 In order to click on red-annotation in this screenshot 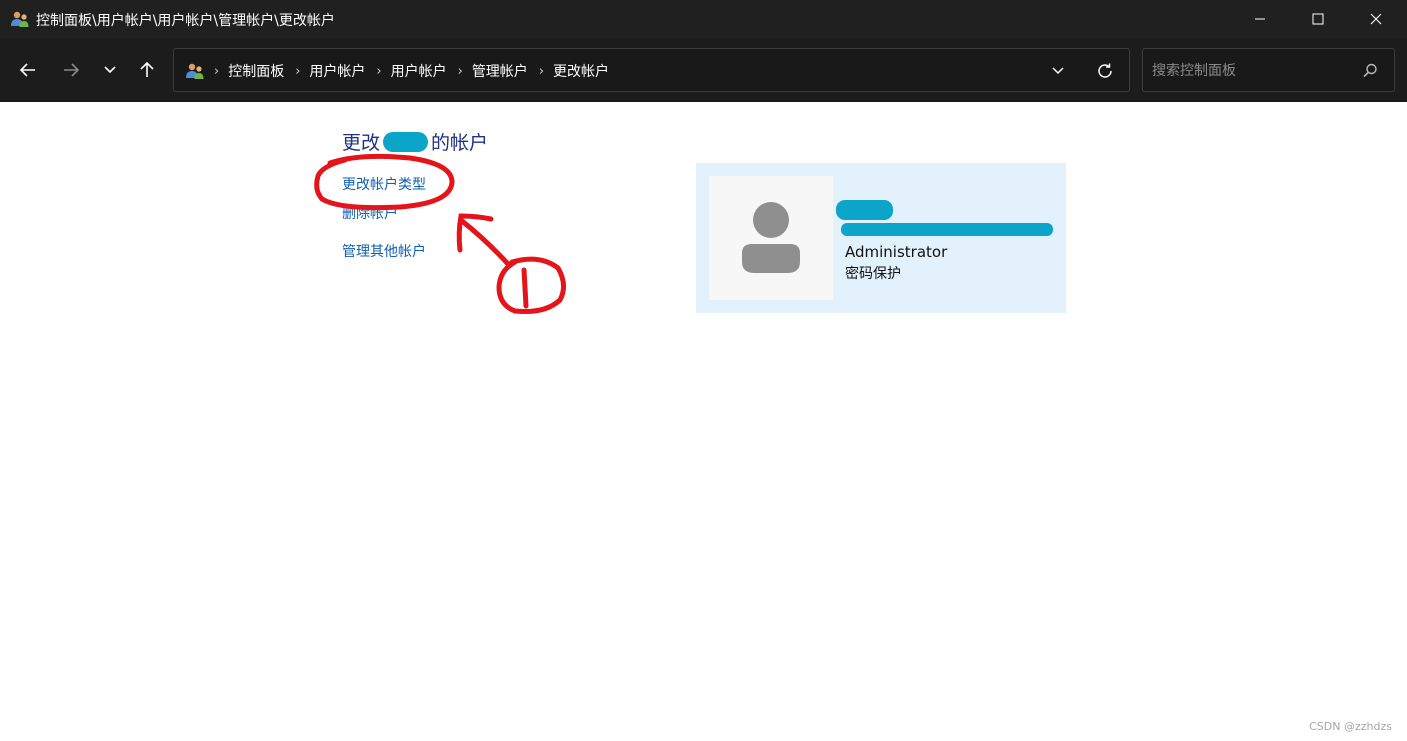, I will do `click(440, 233)`.